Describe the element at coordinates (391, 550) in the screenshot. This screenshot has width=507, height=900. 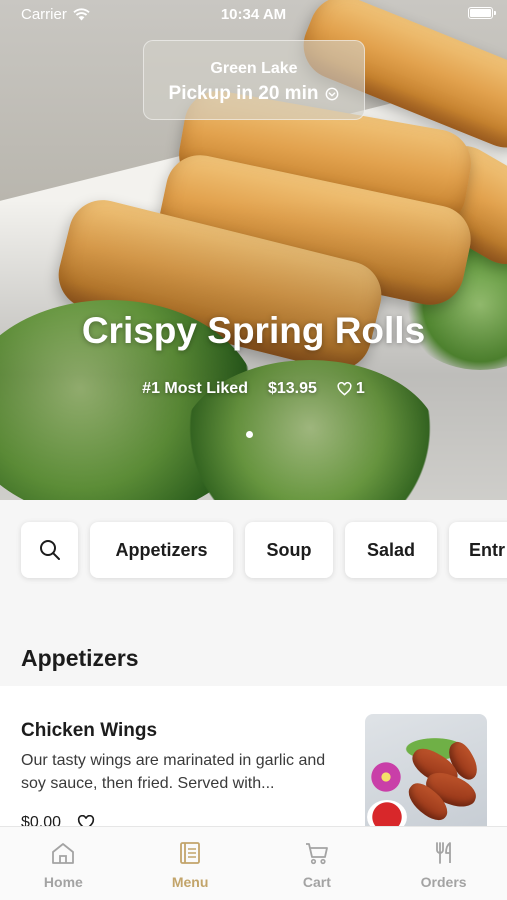
I see `category-chip-salad: Salad` at that location.